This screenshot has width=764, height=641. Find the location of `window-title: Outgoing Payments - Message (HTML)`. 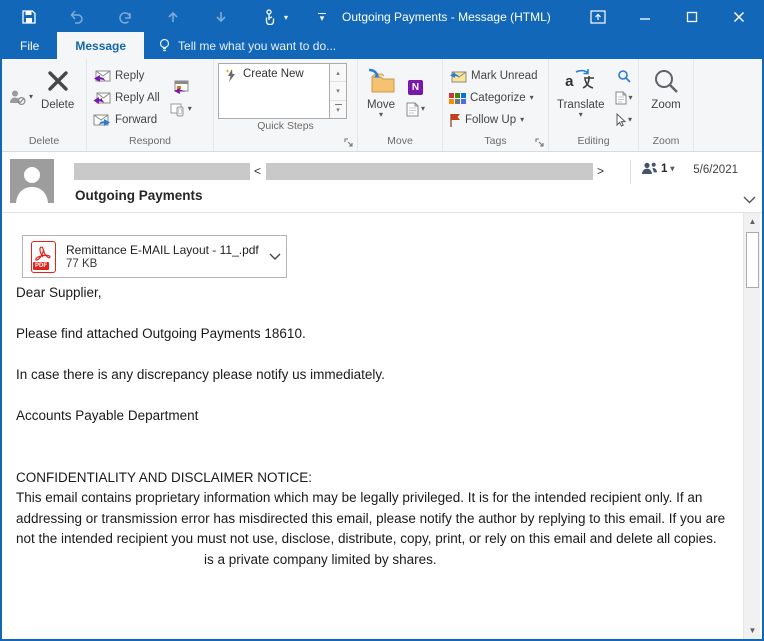

window-title: Outgoing Payments - Message (HTML) is located at coordinates (446, 17).